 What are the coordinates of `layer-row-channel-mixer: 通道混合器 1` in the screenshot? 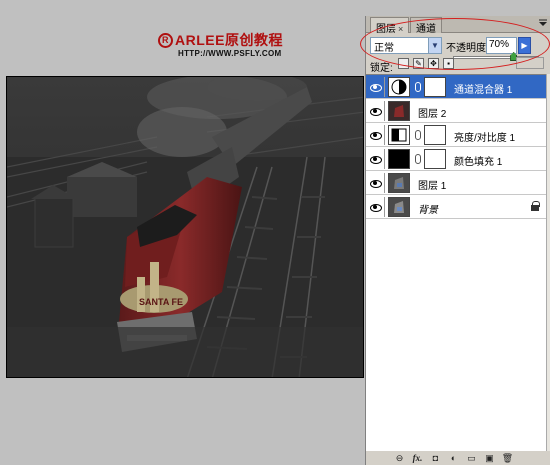 It's located at (456, 87).